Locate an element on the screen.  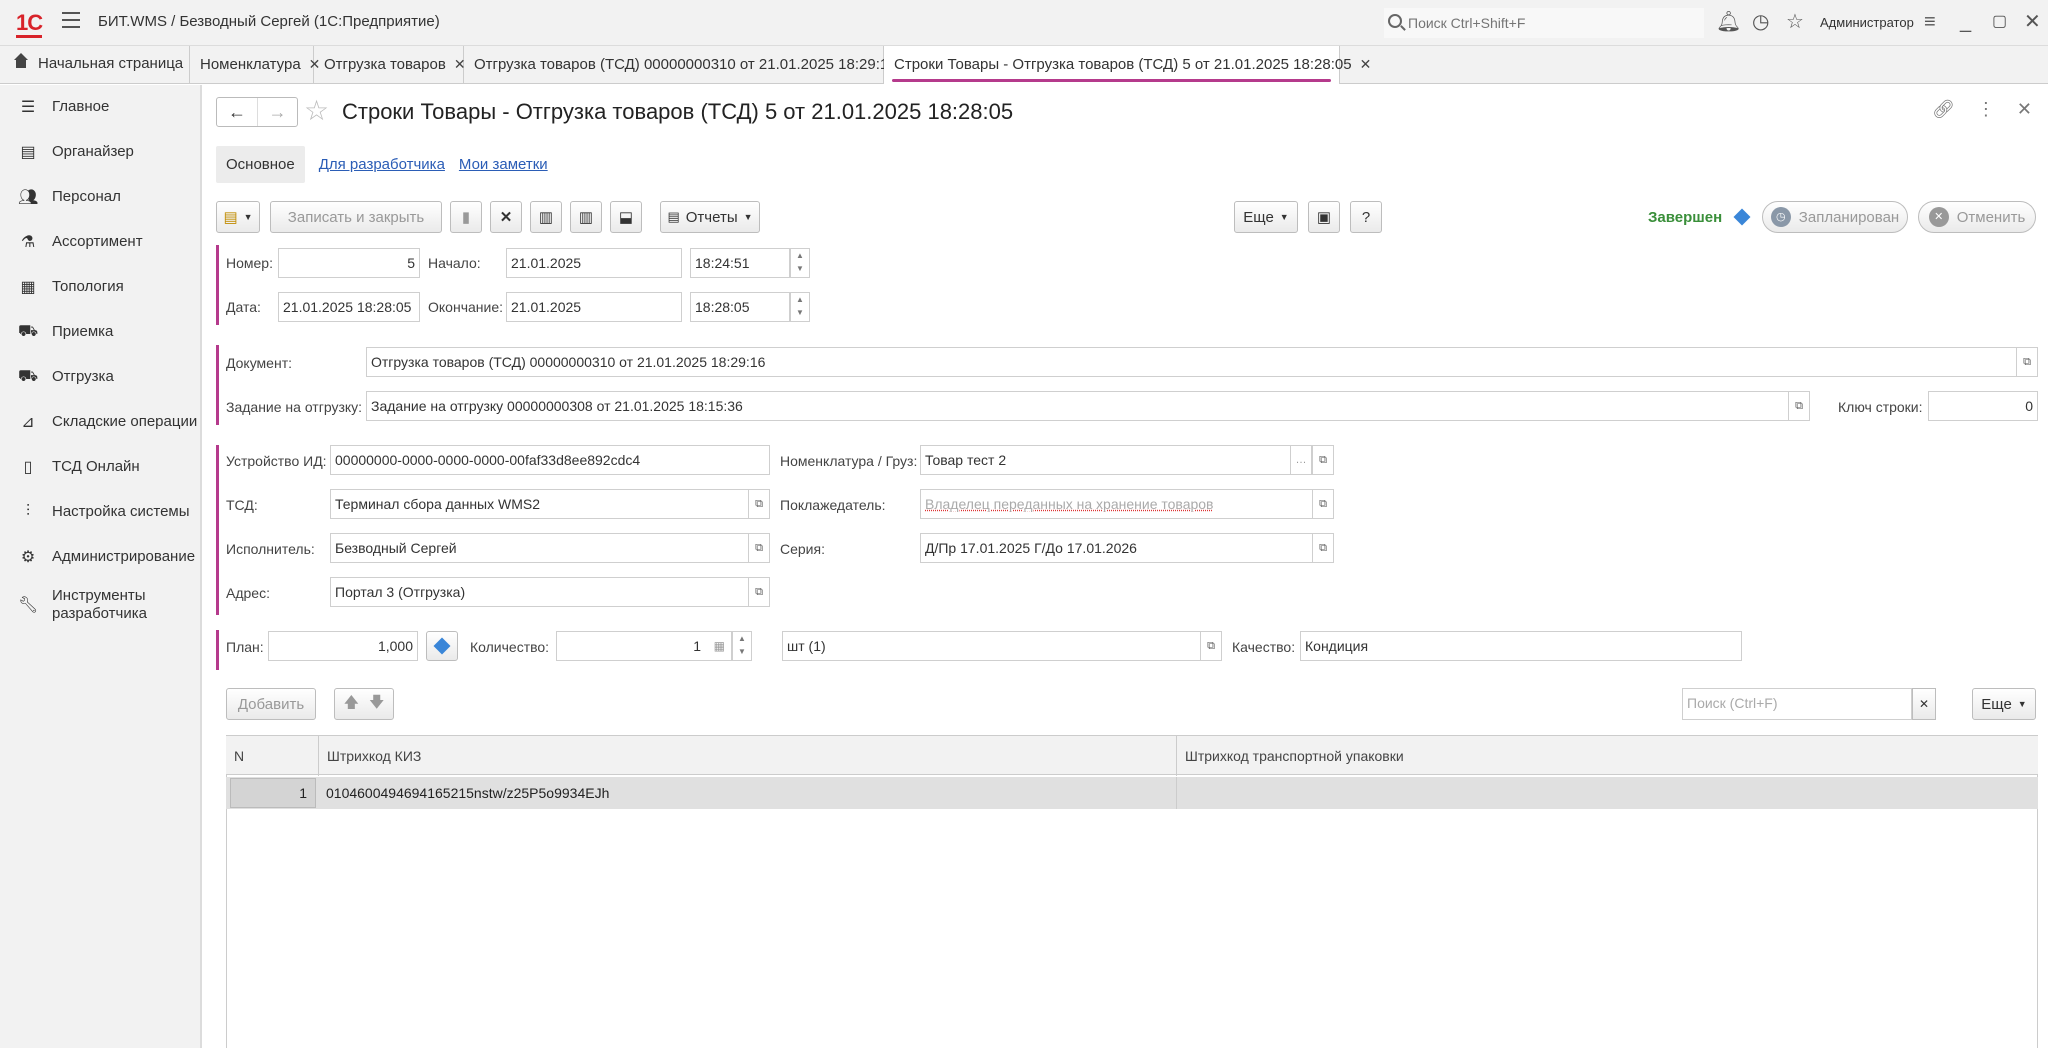
close-window-icon: ✕ is located at coordinates (2032, 22).